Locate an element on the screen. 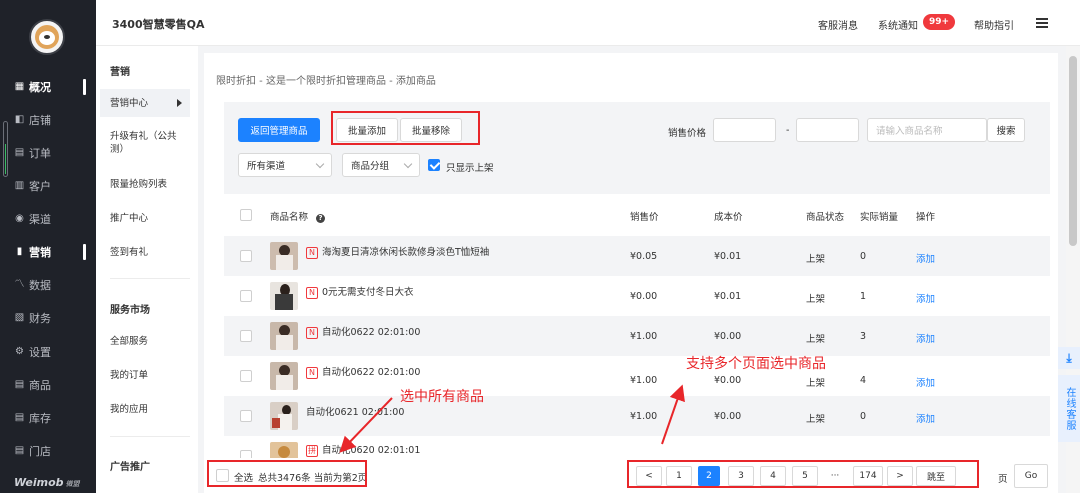 The image size is (1080, 493). online-service-button: 在线客服 is located at coordinates (1069, 408).